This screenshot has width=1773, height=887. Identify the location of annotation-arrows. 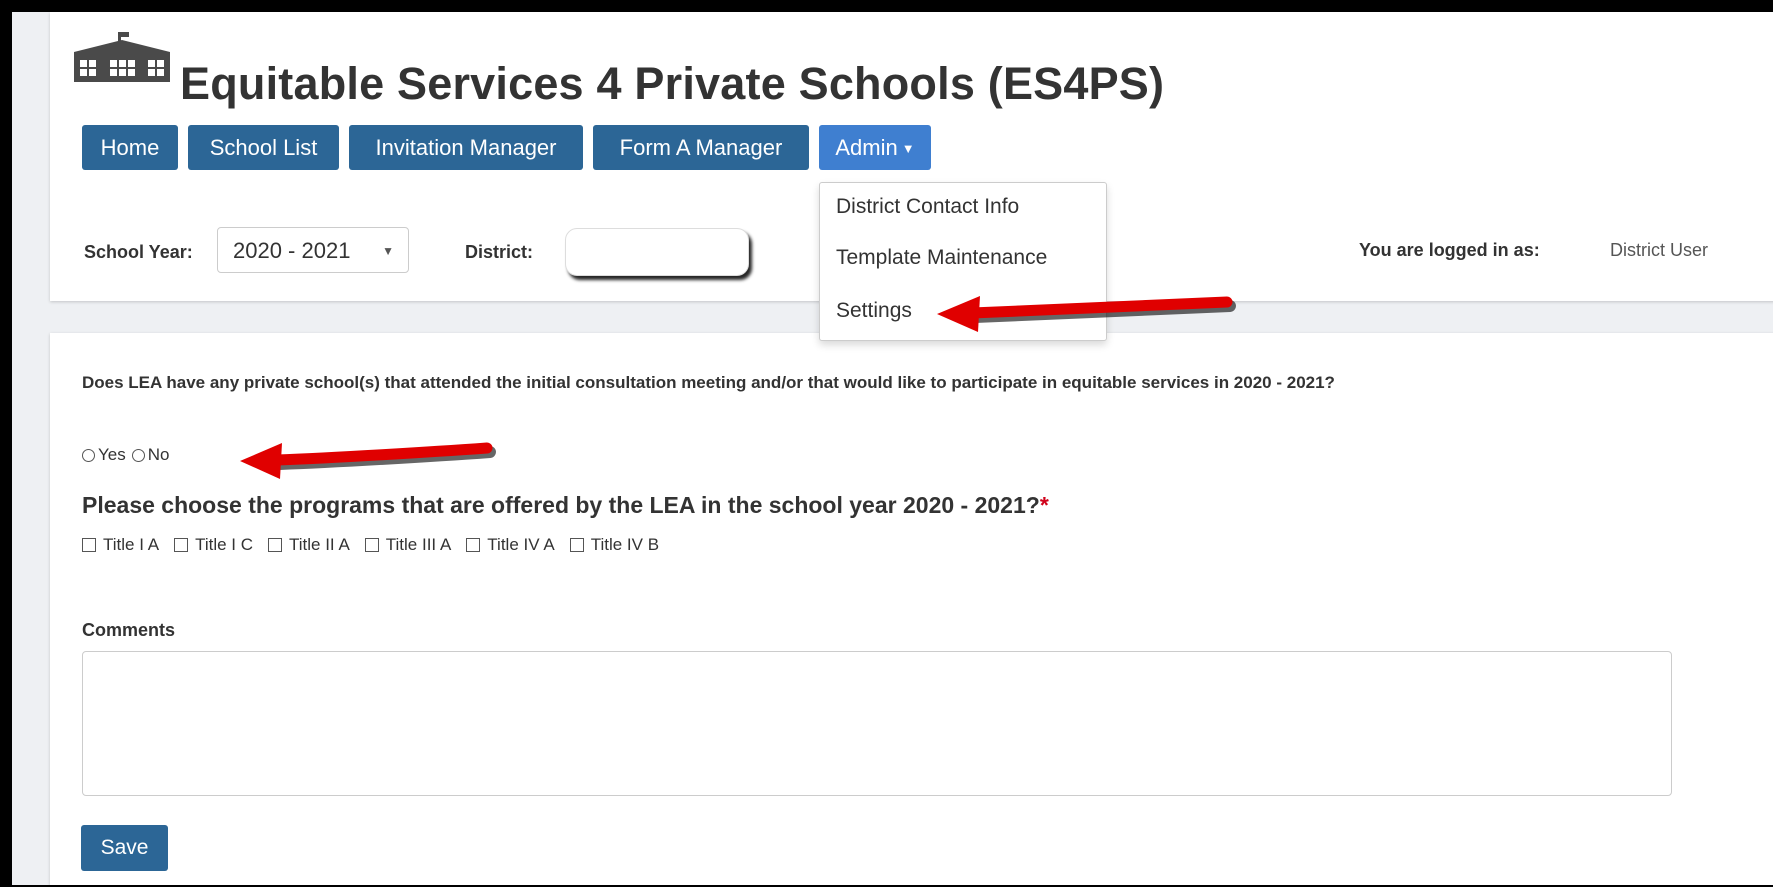
(738, 387).